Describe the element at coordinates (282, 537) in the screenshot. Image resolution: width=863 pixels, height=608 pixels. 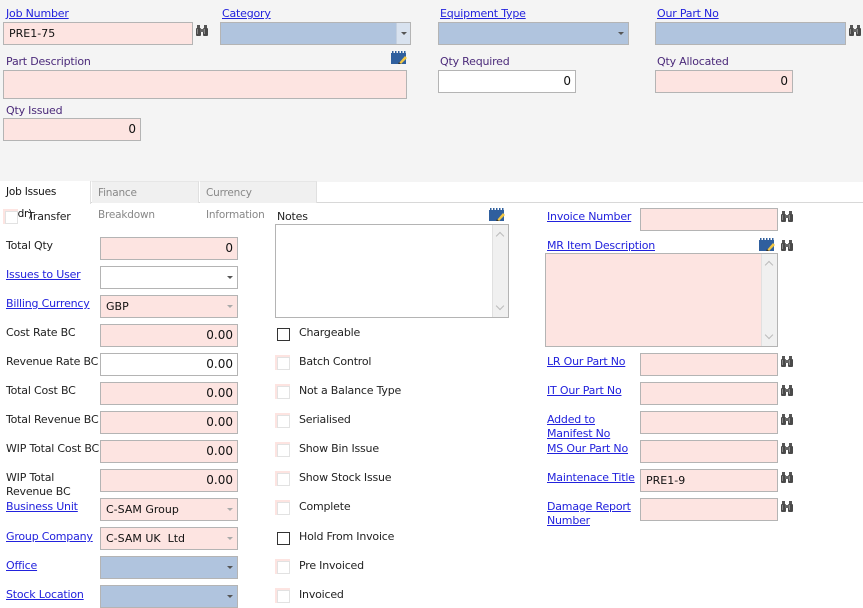
I see `hold-from-invoice-checkbox` at that location.